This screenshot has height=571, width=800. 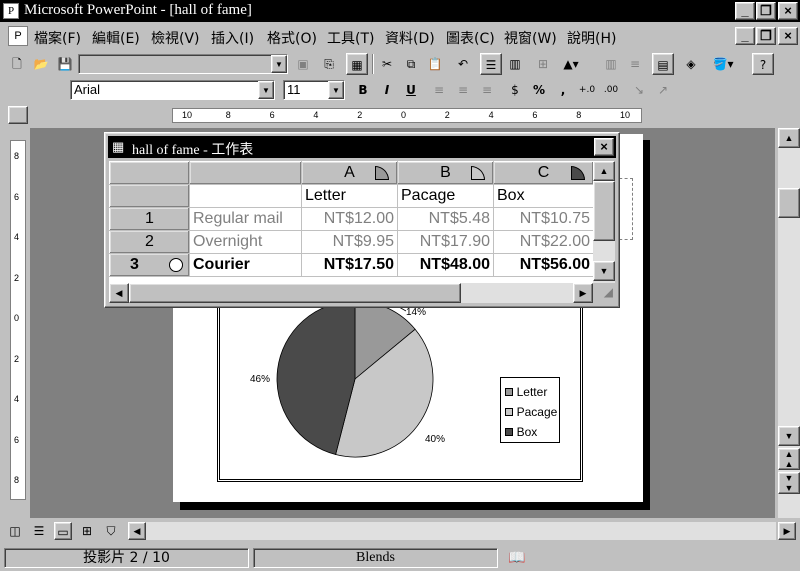 I want to click on previous-slide-button: ▲ ▲, so click(x=789, y=459).